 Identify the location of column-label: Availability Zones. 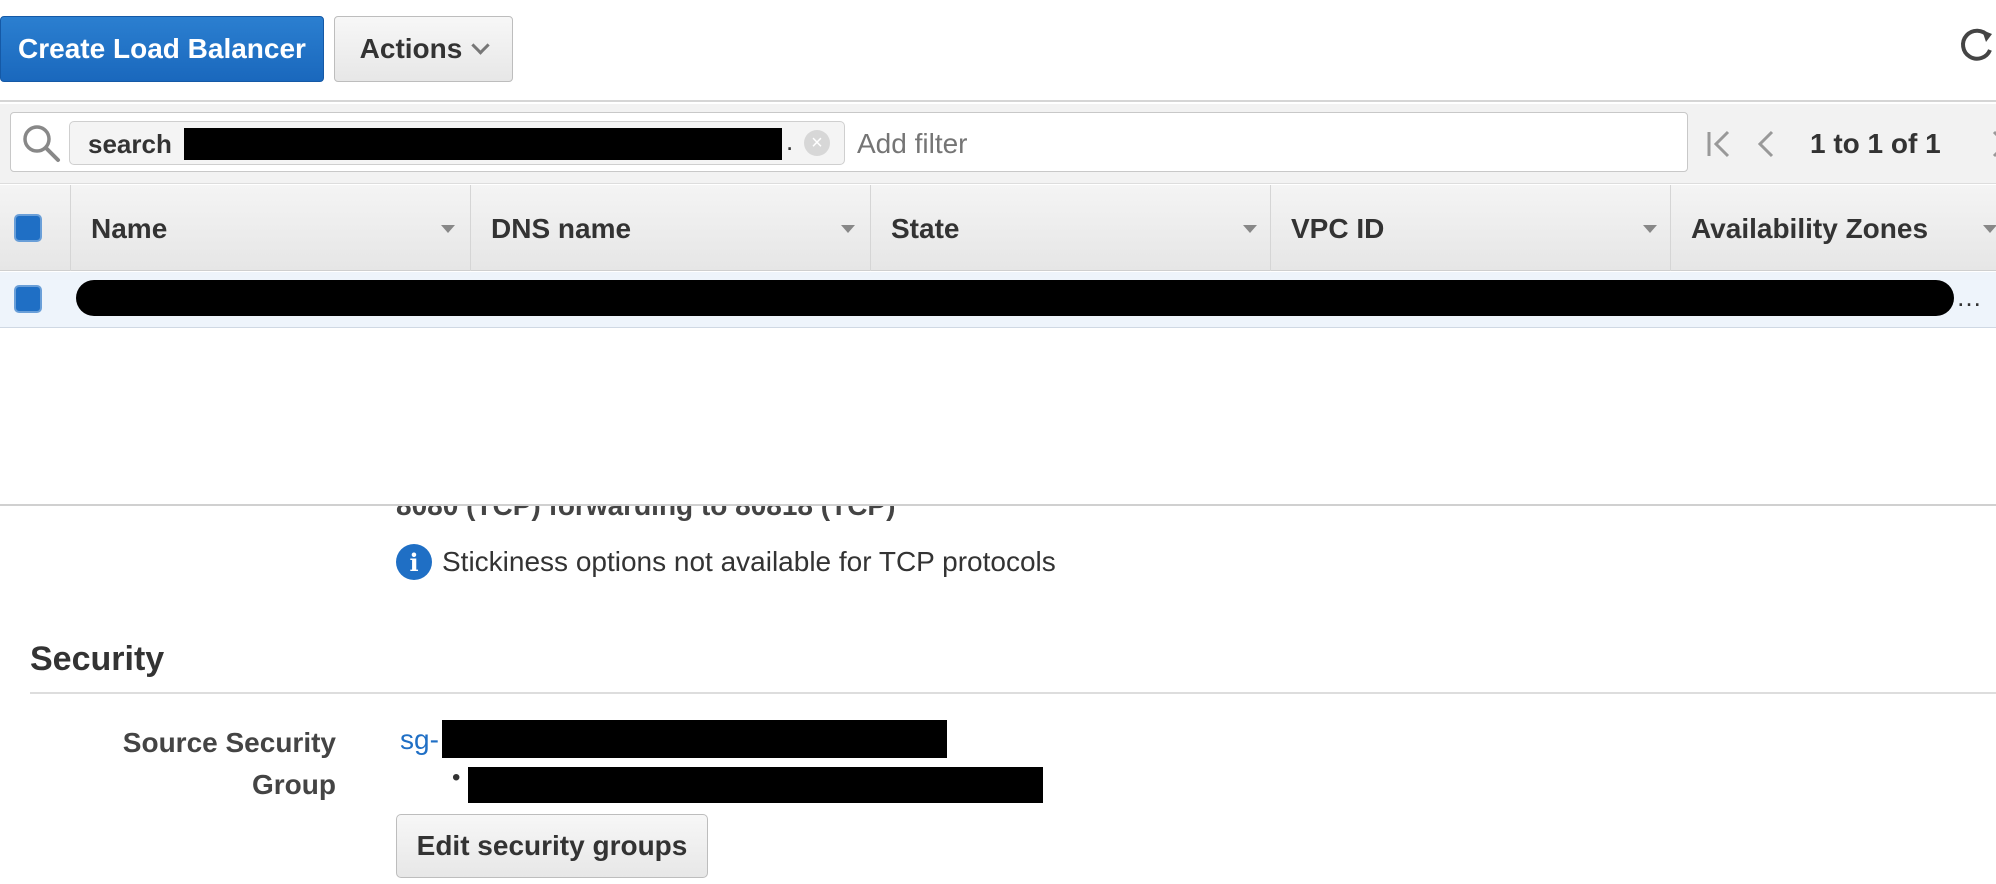
(1810, 228).